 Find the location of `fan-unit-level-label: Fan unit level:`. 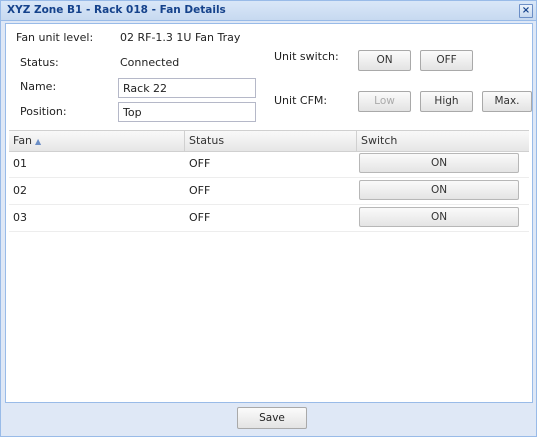

fan-unit-level-label: Fan unit level: is located at coordinates (55, 37).